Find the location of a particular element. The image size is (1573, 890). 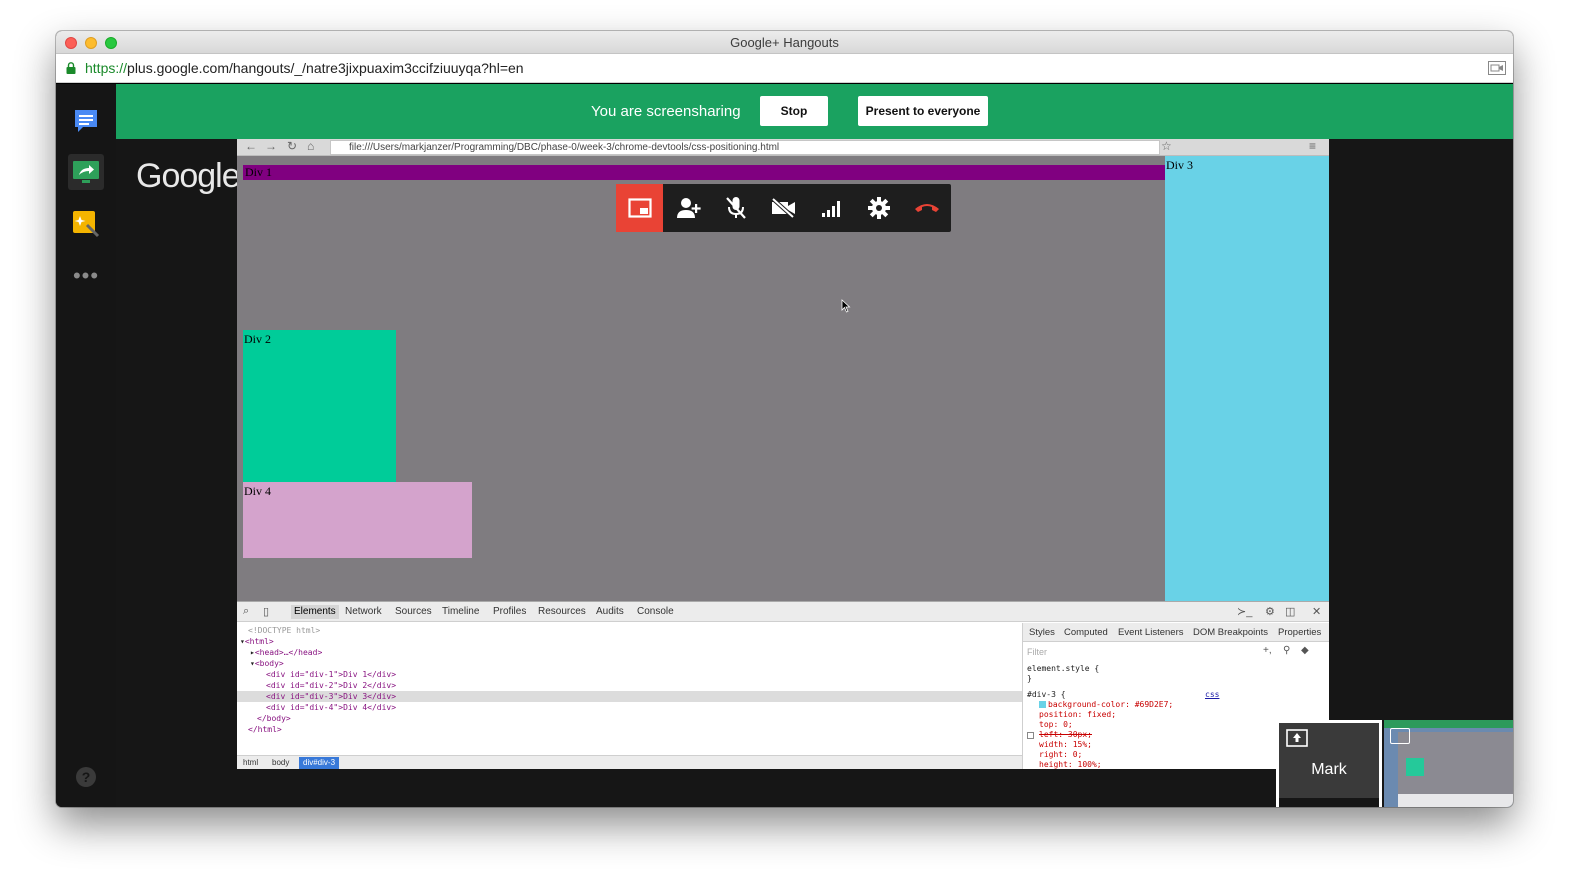

console-drawer-icon: ≻_ is located at coordinates (1244, 611).